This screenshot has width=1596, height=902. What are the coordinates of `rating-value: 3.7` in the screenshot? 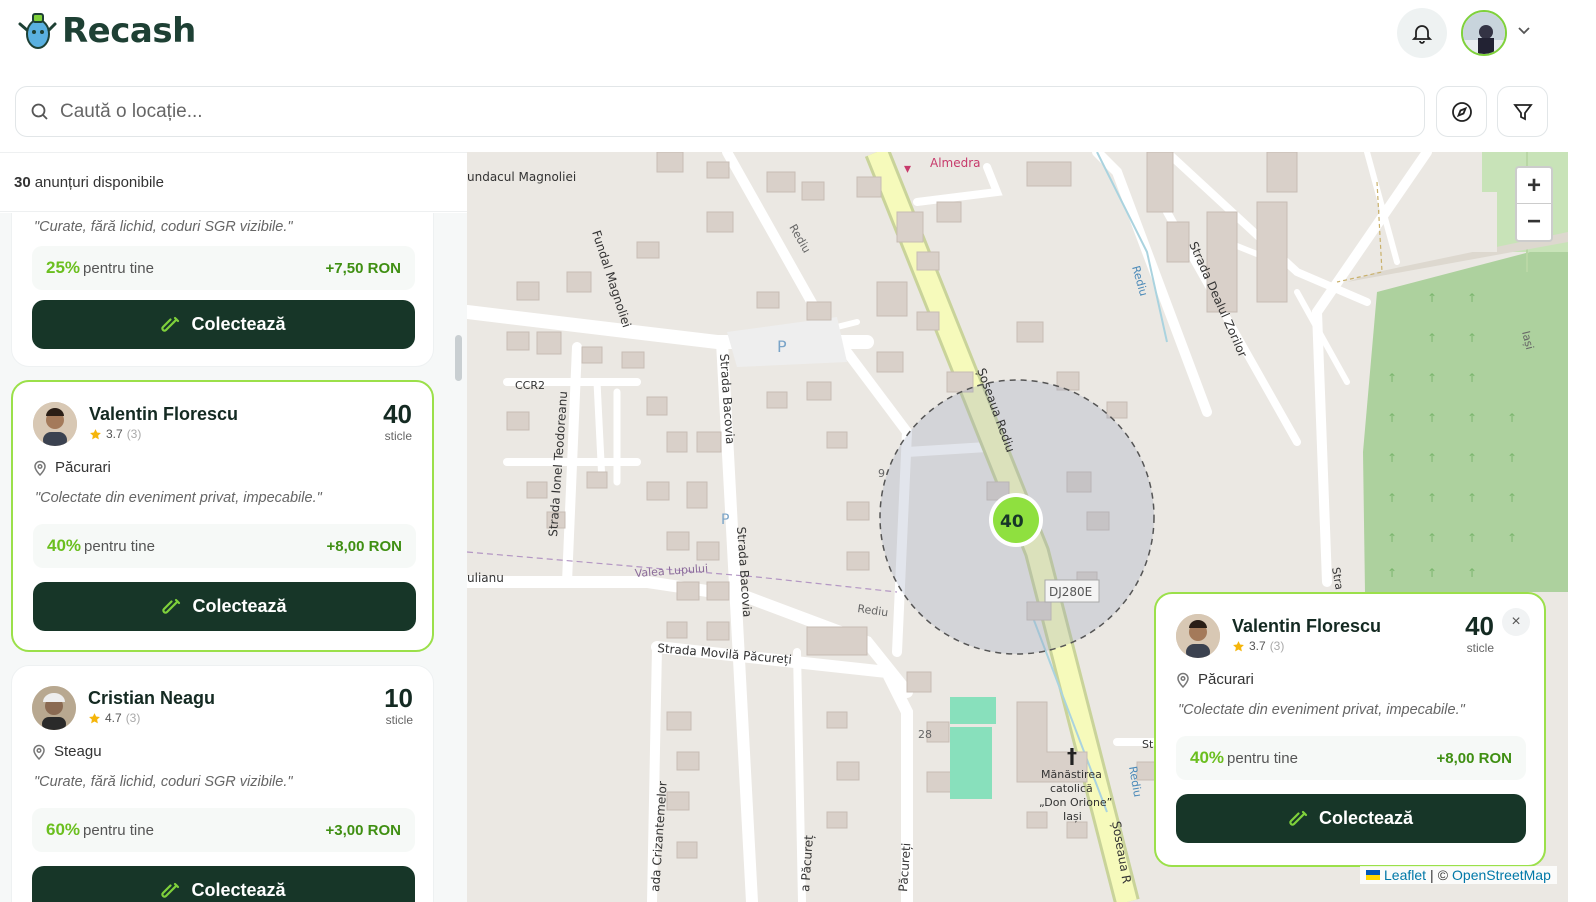 It's located at (114, 434).